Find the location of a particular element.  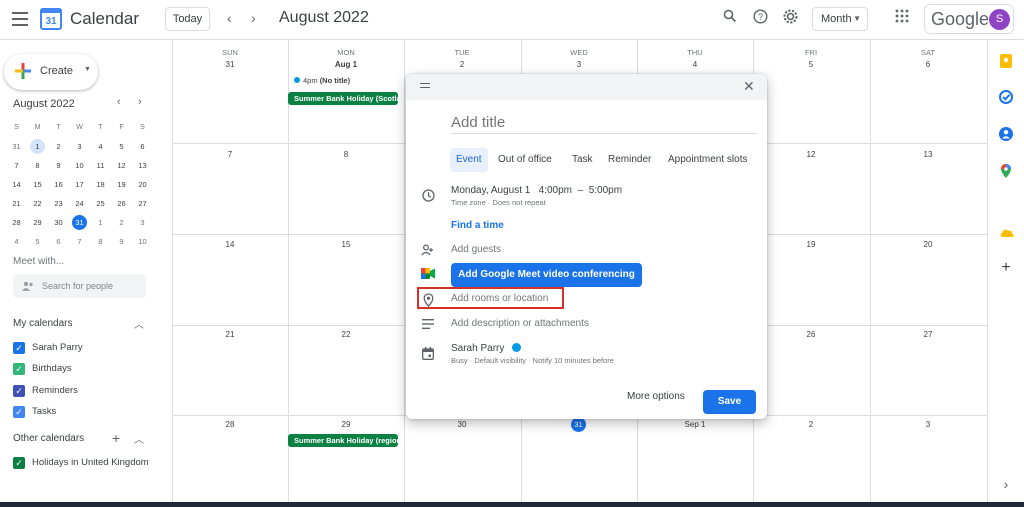

mini-day: 18 is located at coordinates (100, 184).